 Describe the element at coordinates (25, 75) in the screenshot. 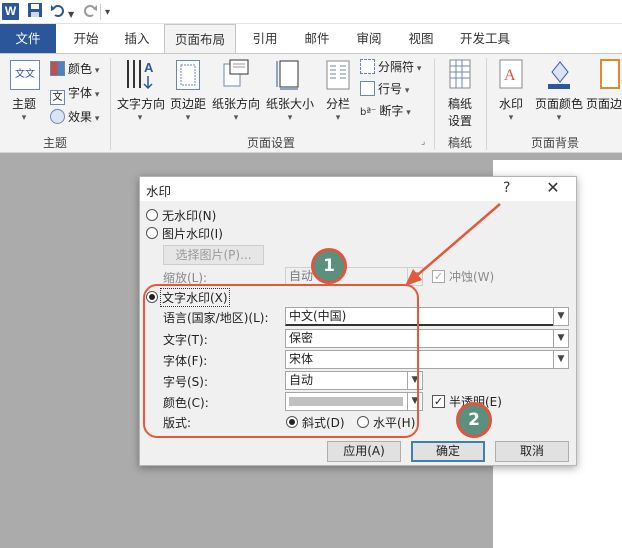

I see `themes-icon: 文文` at that location.